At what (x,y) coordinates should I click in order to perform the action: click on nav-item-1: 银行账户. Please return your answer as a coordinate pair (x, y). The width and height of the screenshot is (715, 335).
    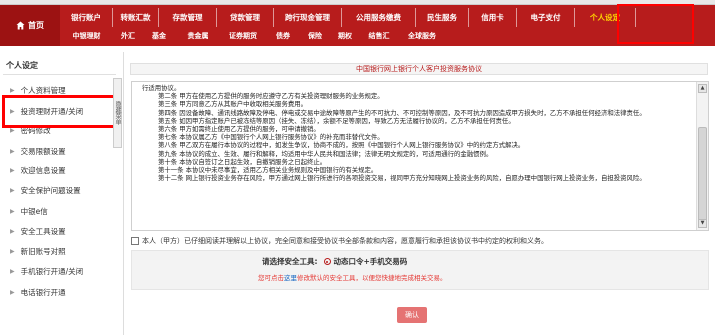
    Looking at the image, I should click on (86, 17).